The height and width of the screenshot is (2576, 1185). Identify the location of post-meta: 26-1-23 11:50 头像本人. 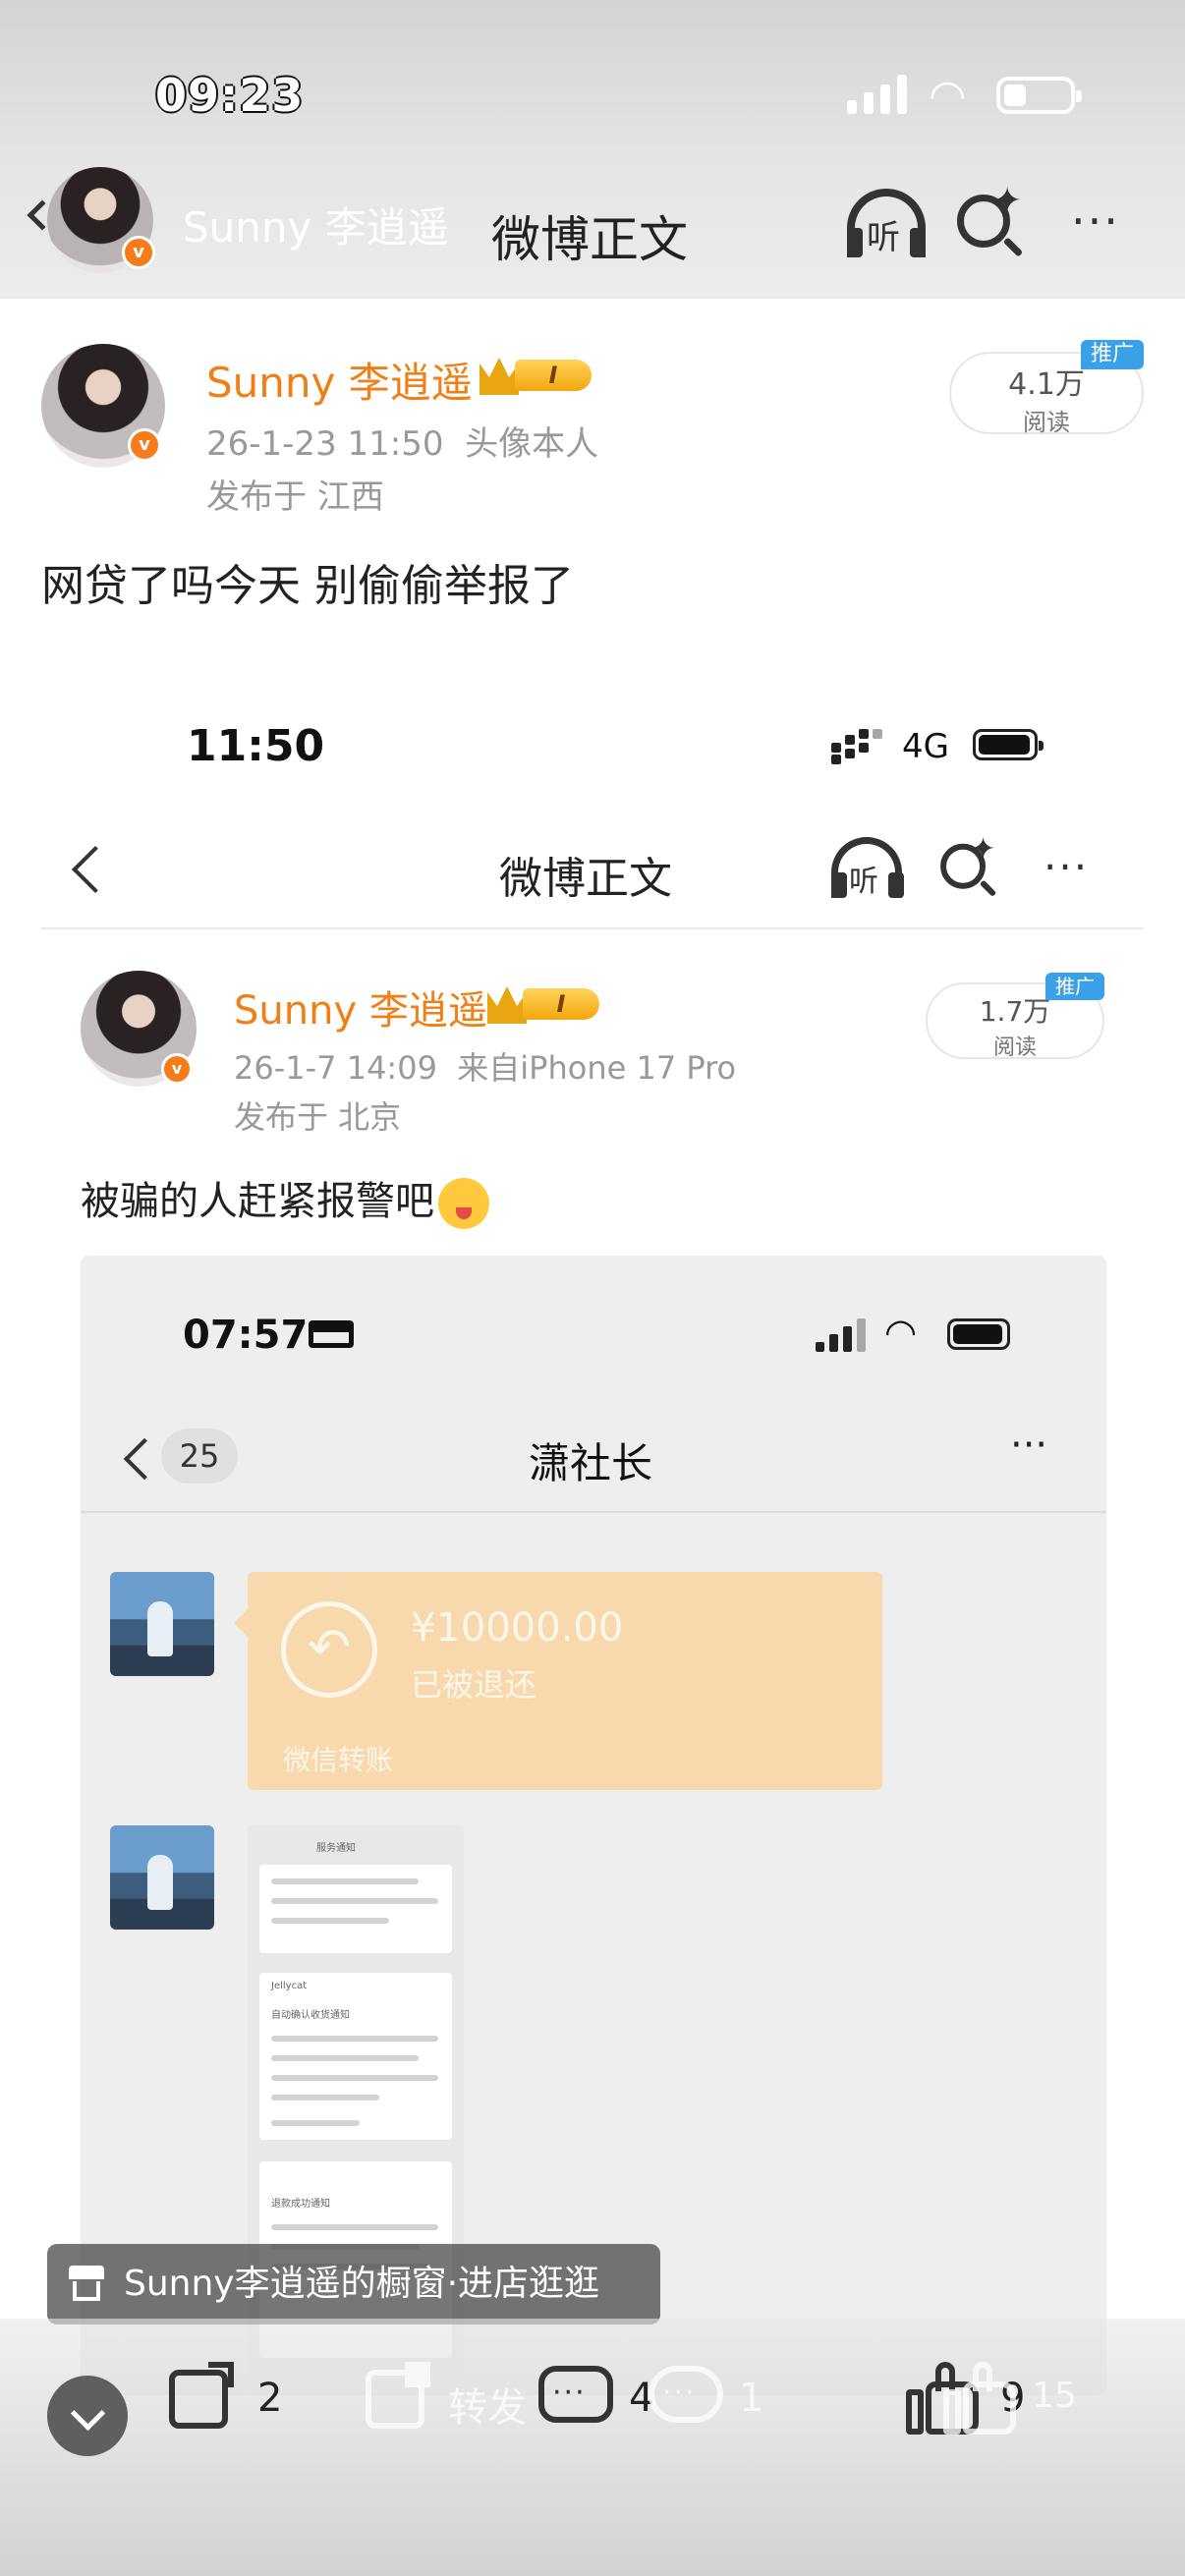
(402, 441).